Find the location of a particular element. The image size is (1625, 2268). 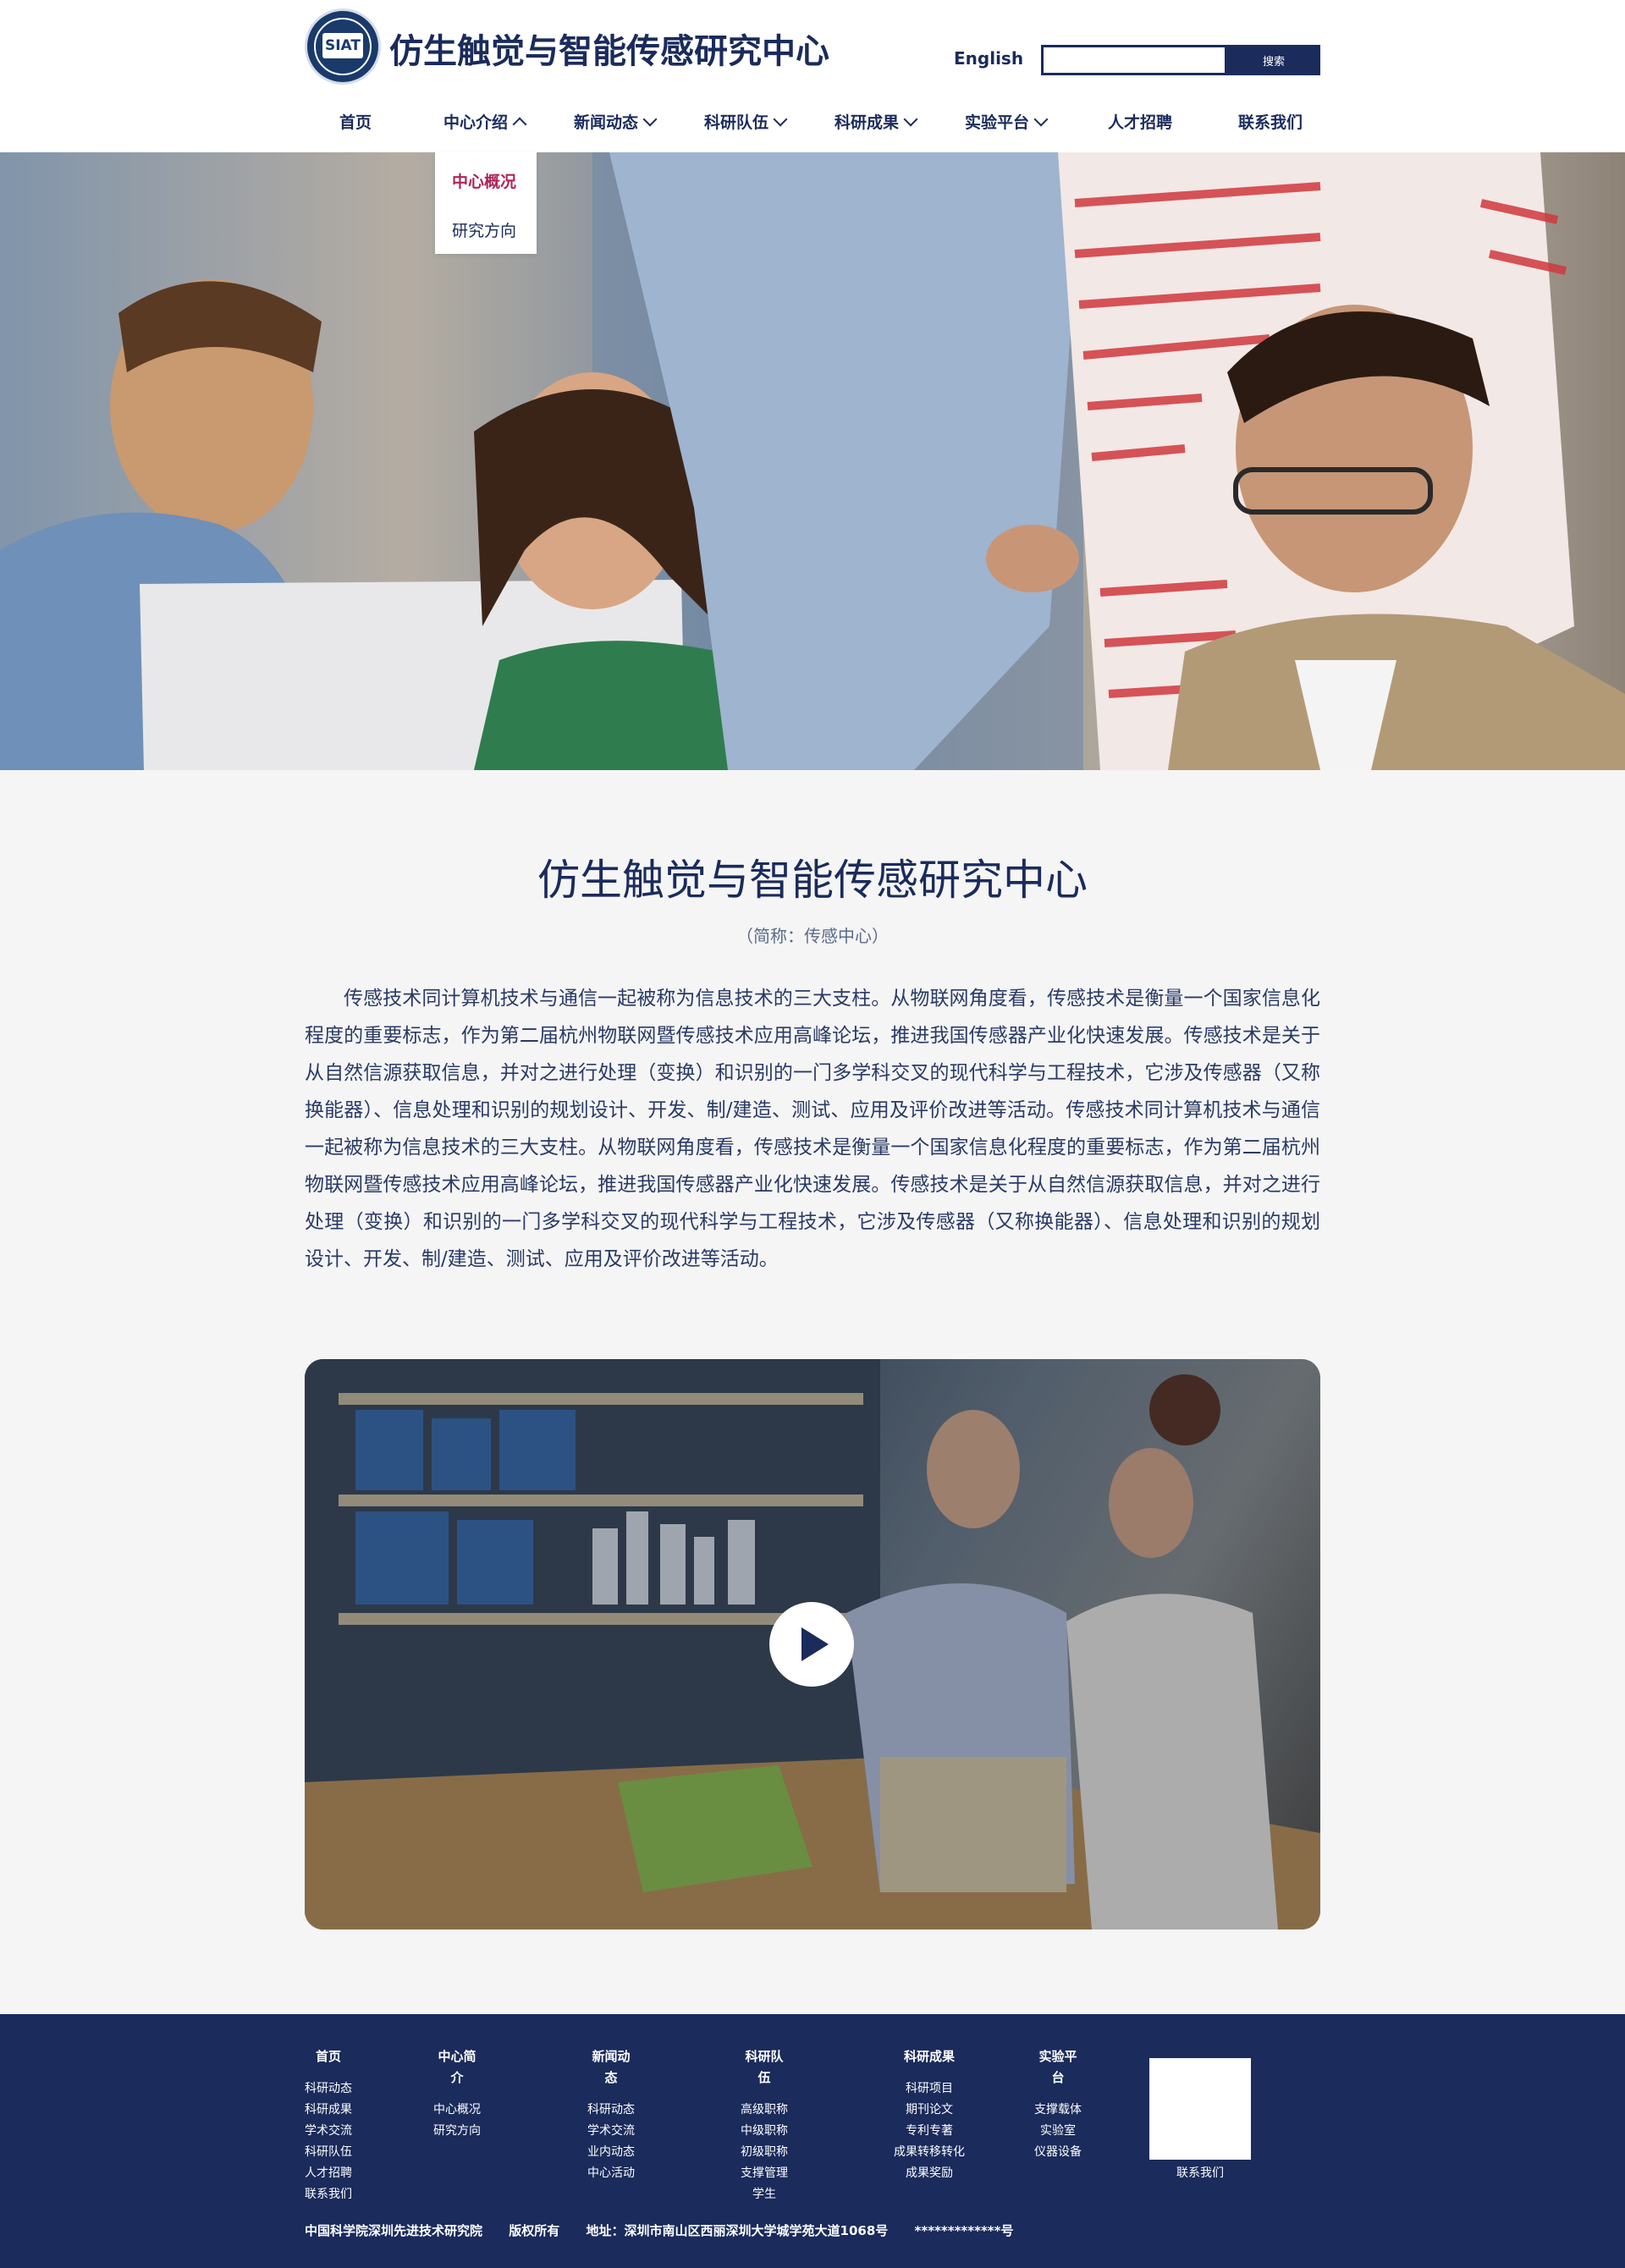

footer-column-title: 科研成果 is located at coordinates (929, 2057).